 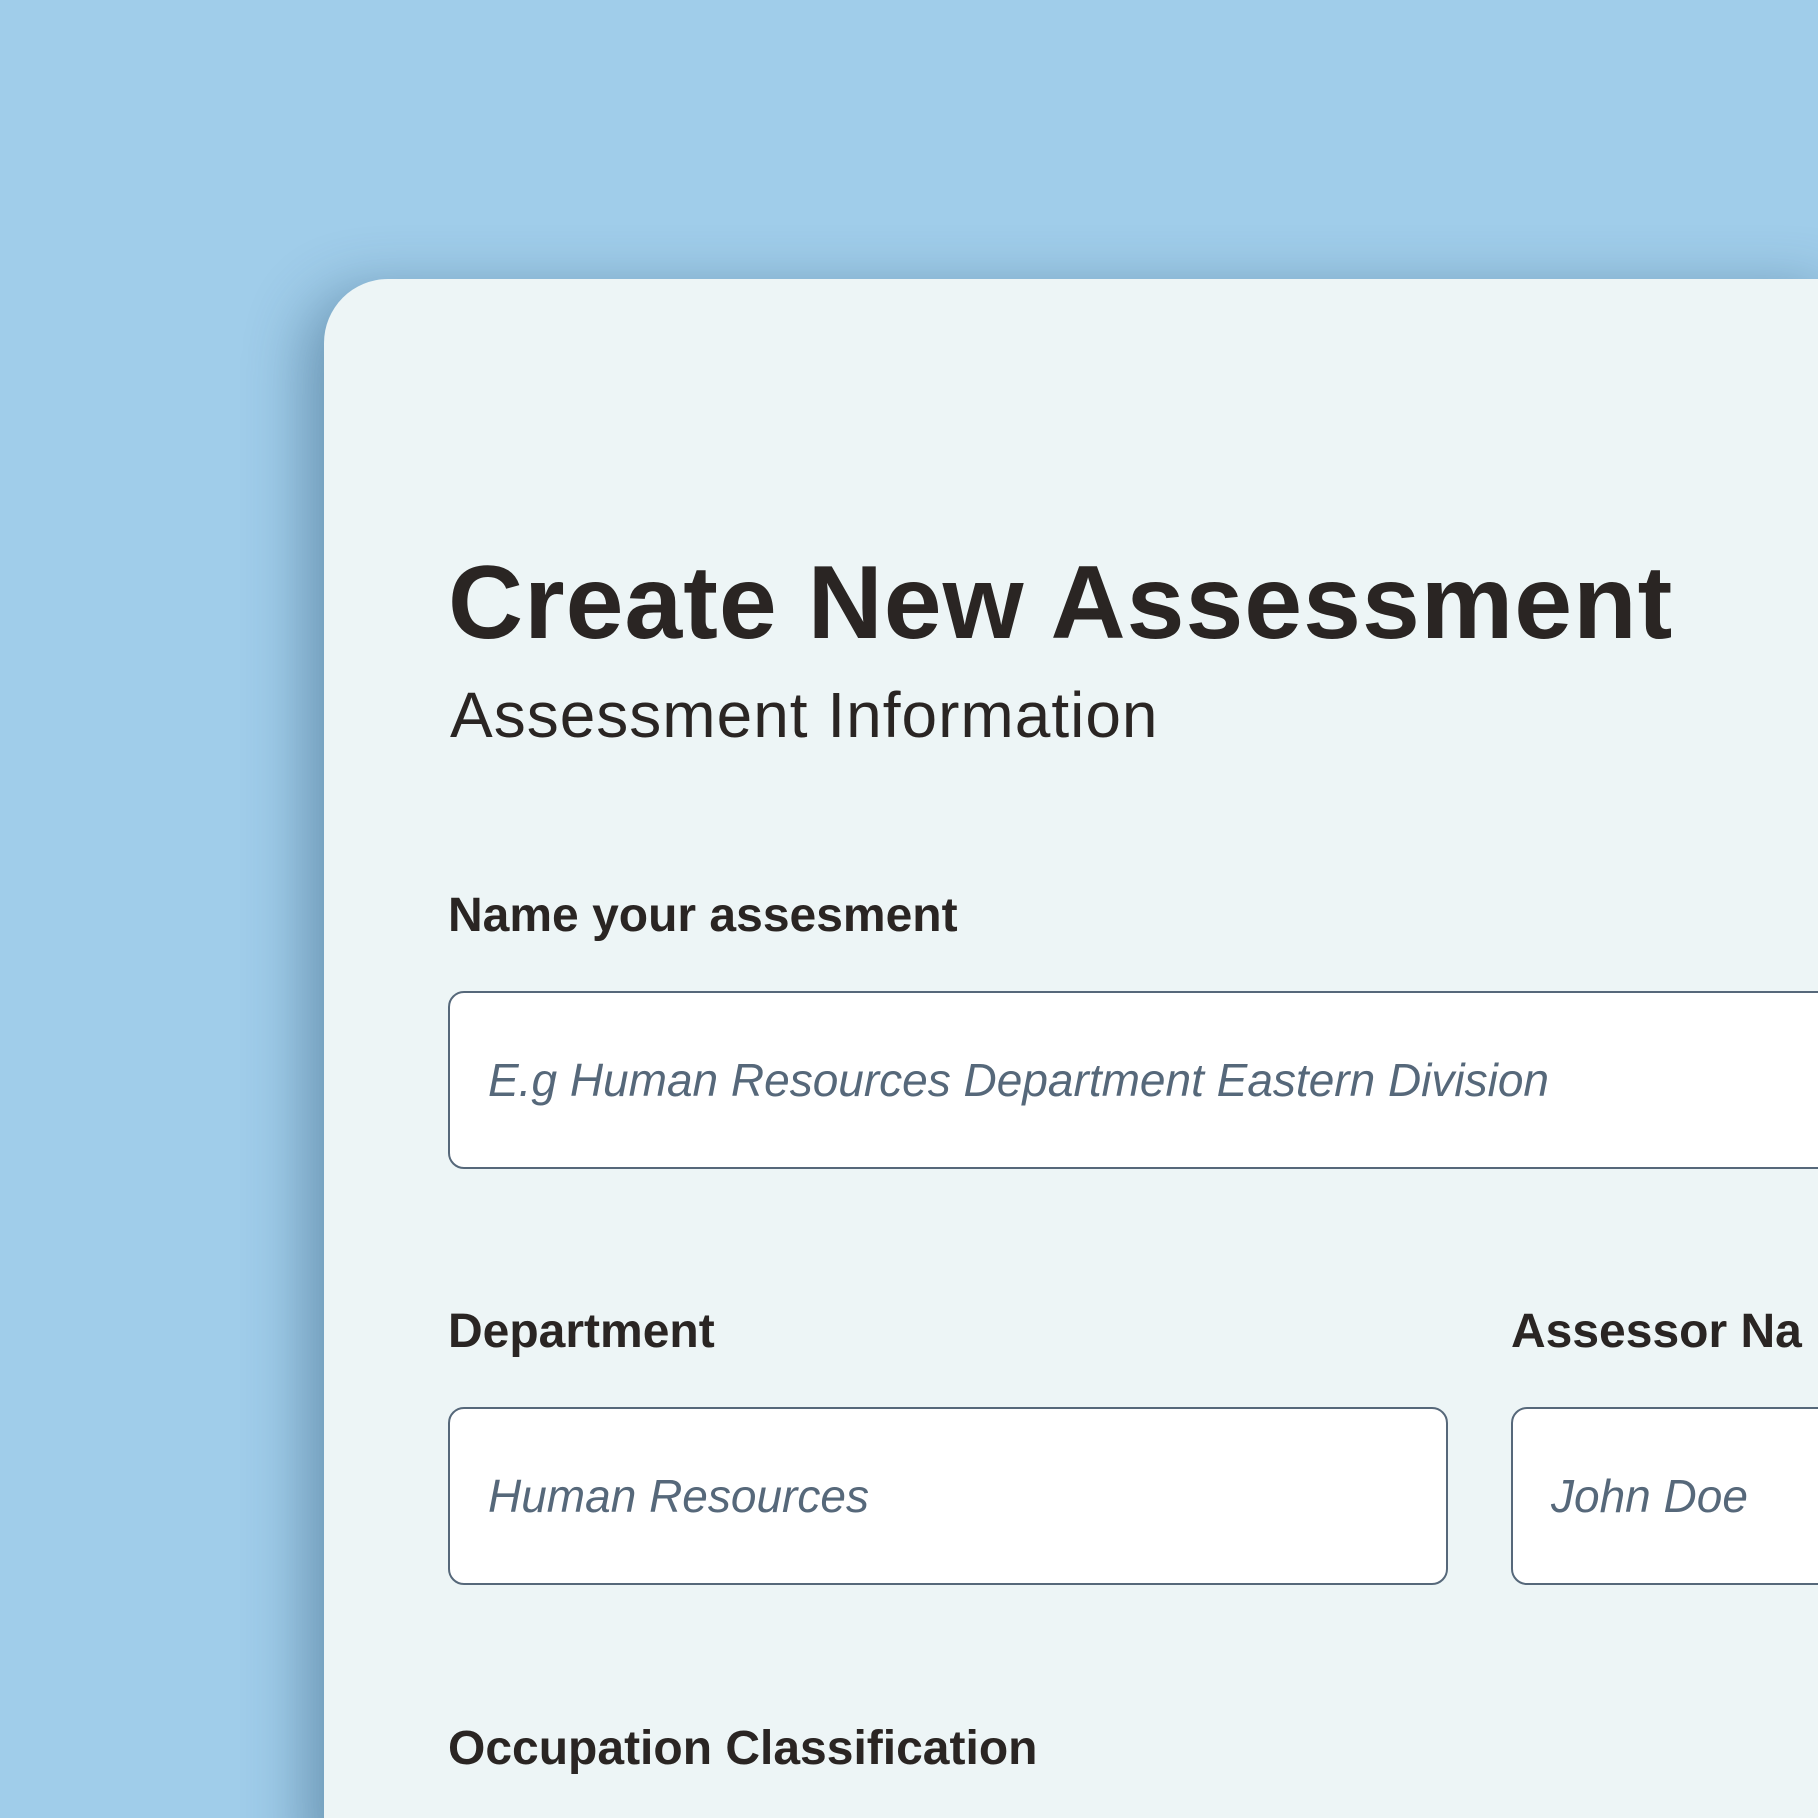 What do you see at coordinates (743, 1748) in the screenshot?
I see `occupation-classification-label: Occupation Classification` at bounding box center [743, 1748].